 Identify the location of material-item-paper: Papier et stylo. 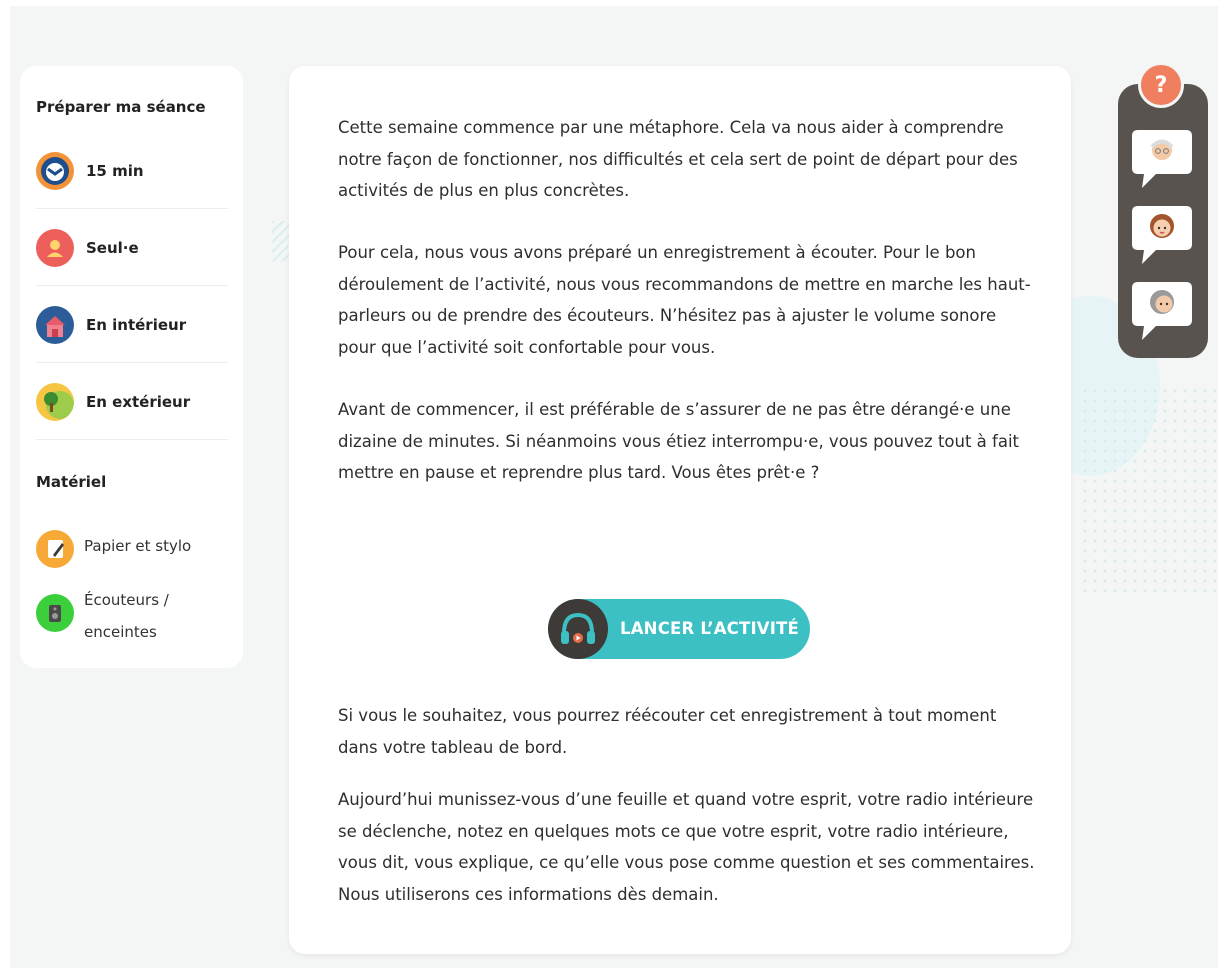
(132, 549).